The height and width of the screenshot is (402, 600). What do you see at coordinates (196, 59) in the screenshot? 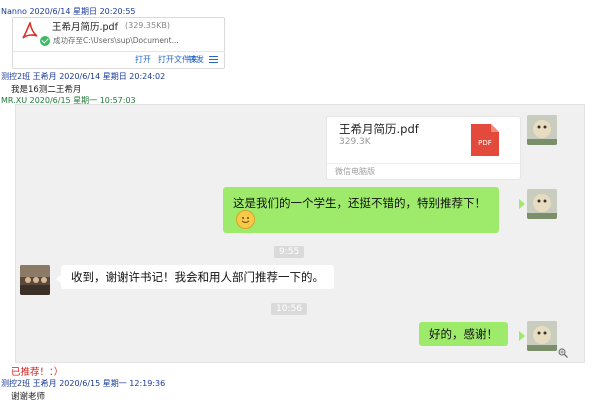
I see `forward-link: 转发` at bounding box center [196, 59].